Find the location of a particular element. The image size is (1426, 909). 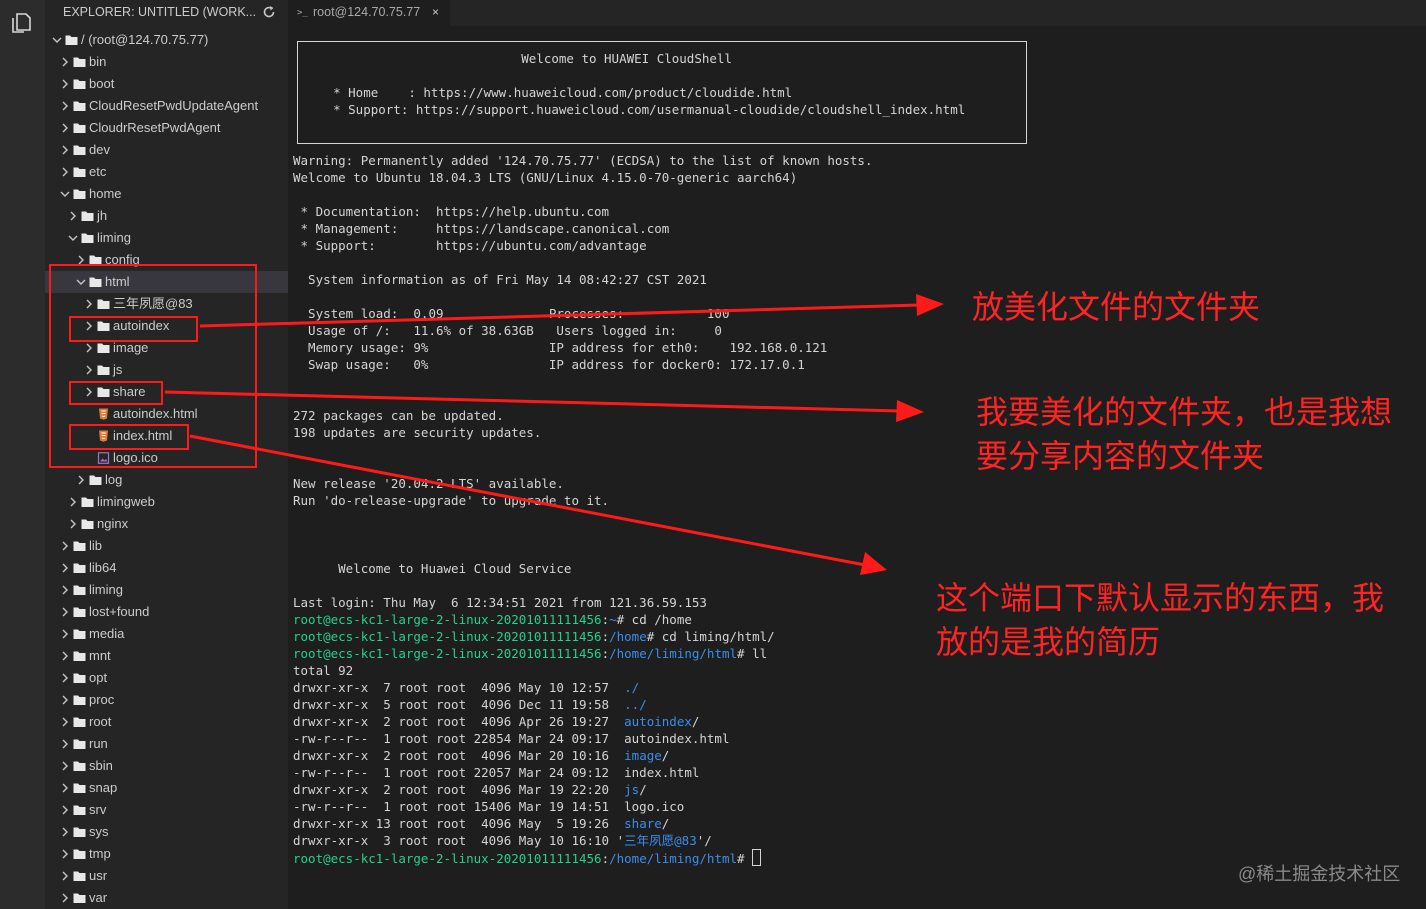

annotation-2-line-1: 我要美化的文件夹，也是我想 is located at coordinates (1184, 412).